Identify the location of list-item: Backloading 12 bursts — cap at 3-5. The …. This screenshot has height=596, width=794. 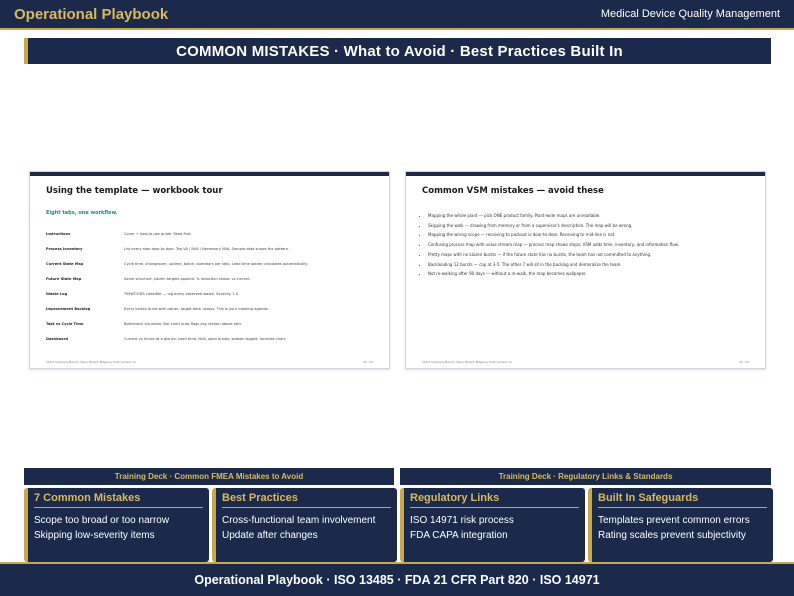
(593, 265).